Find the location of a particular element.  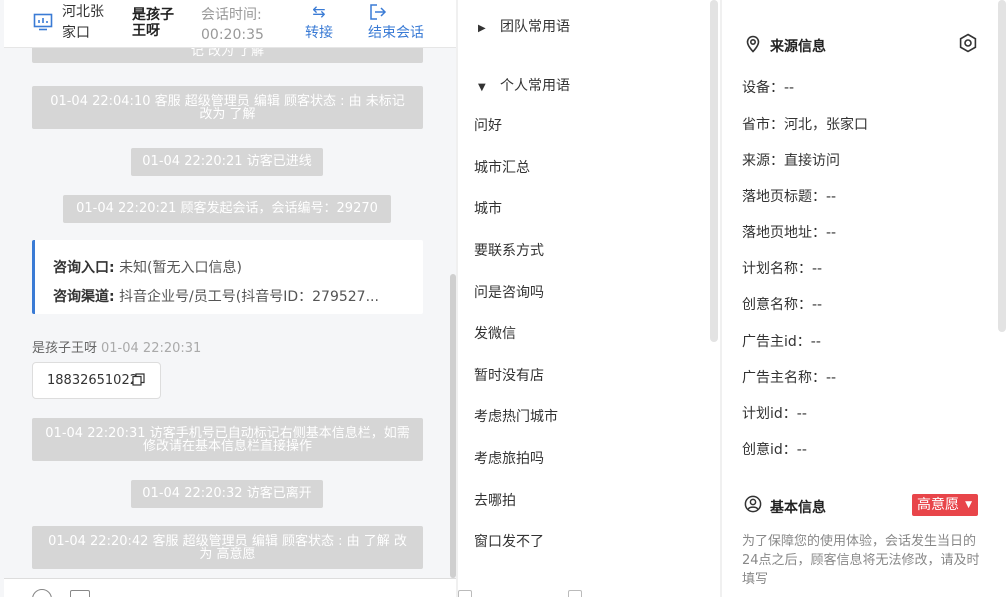

consult-channel-label: 咨询渠道: is located at coordinates (84, 297).